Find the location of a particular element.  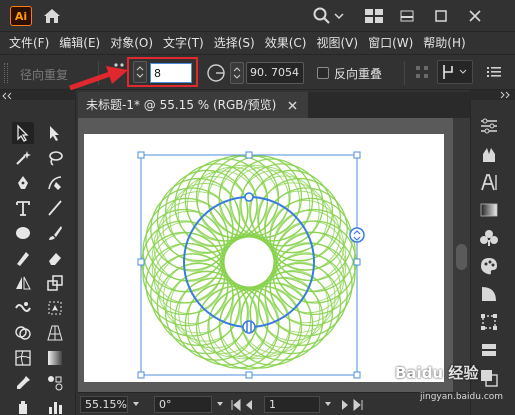

align-panel-icon is located at coordinates (489, 350).